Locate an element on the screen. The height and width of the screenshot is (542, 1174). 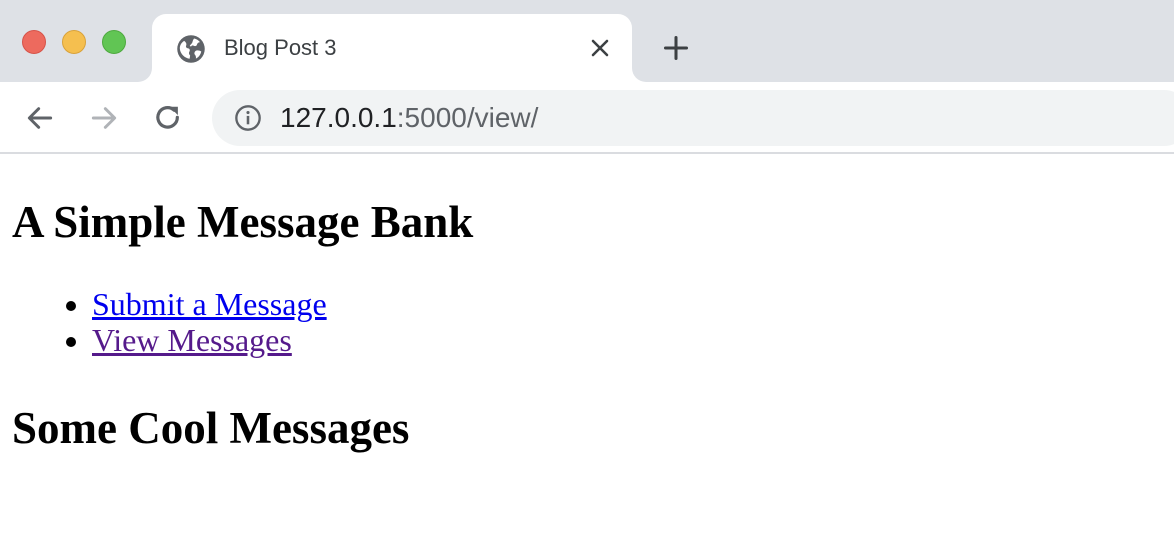
list-item: View Messages is located at coordinates (627, 340).